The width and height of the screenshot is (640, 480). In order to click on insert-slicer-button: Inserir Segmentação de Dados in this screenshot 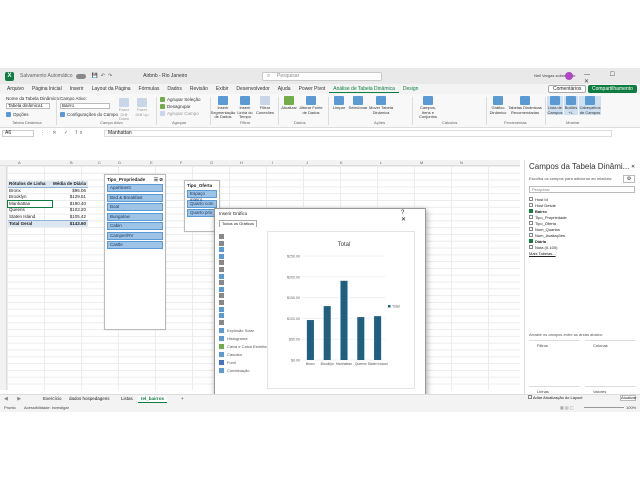, I will do `click(223, 108)`.